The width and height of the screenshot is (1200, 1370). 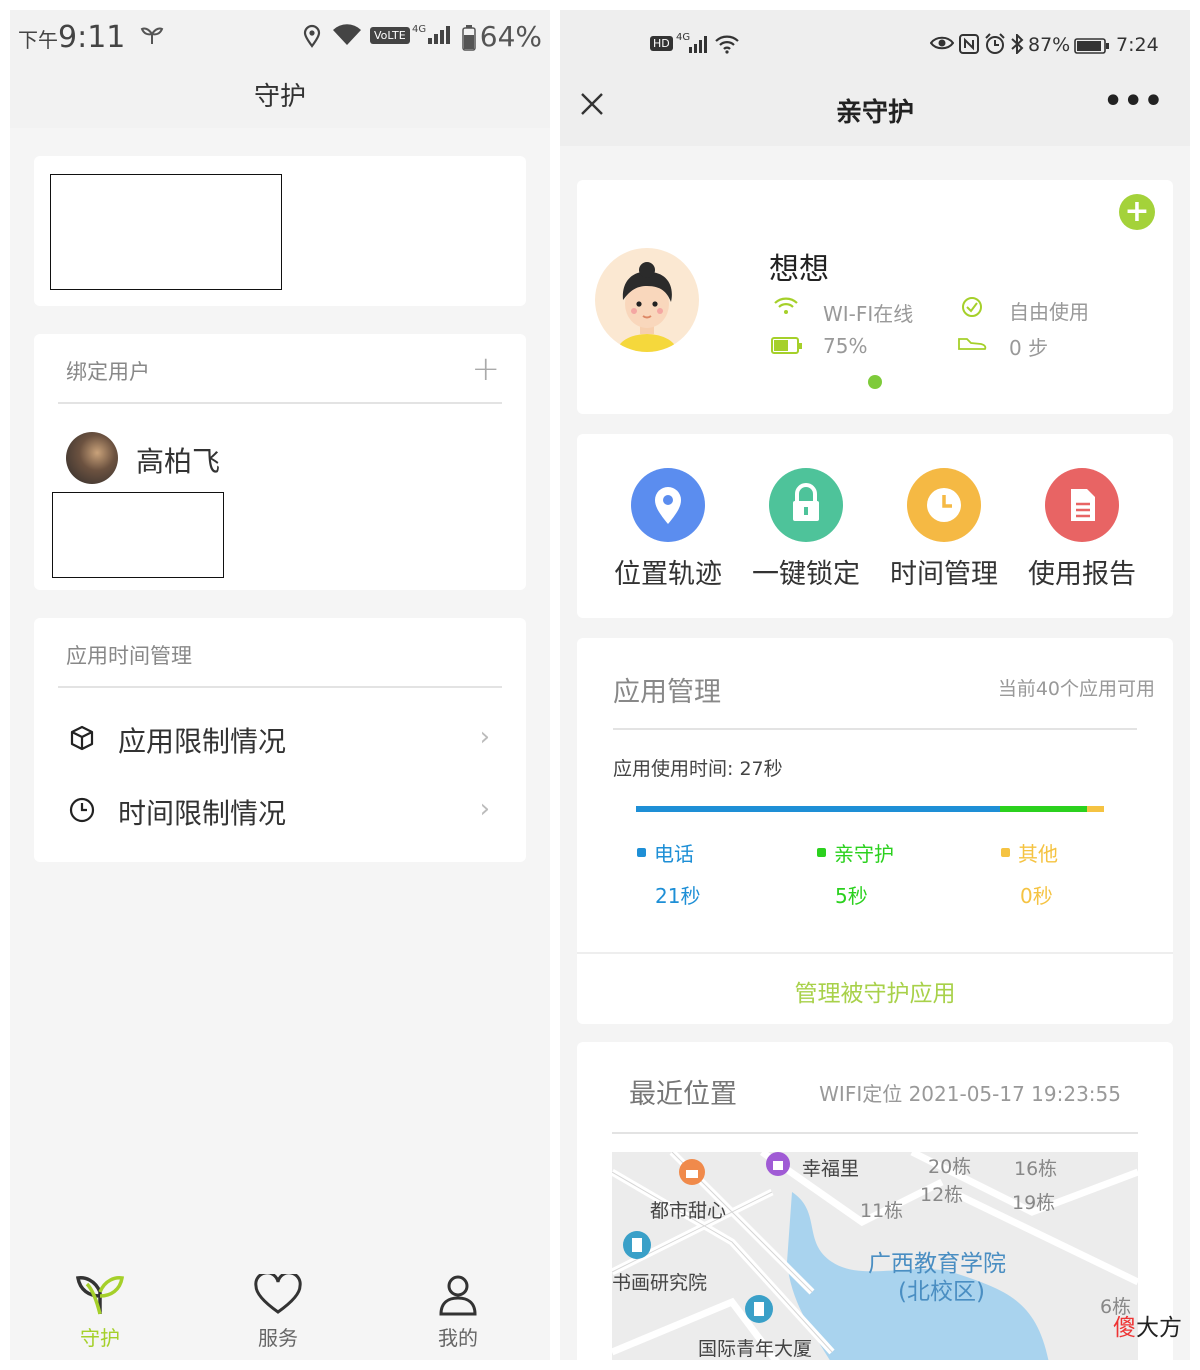 What do you see at coordinates (851, 896) in the screenshot?
I see `legend-app-value: 5秒` at bounding box center [851, 896].